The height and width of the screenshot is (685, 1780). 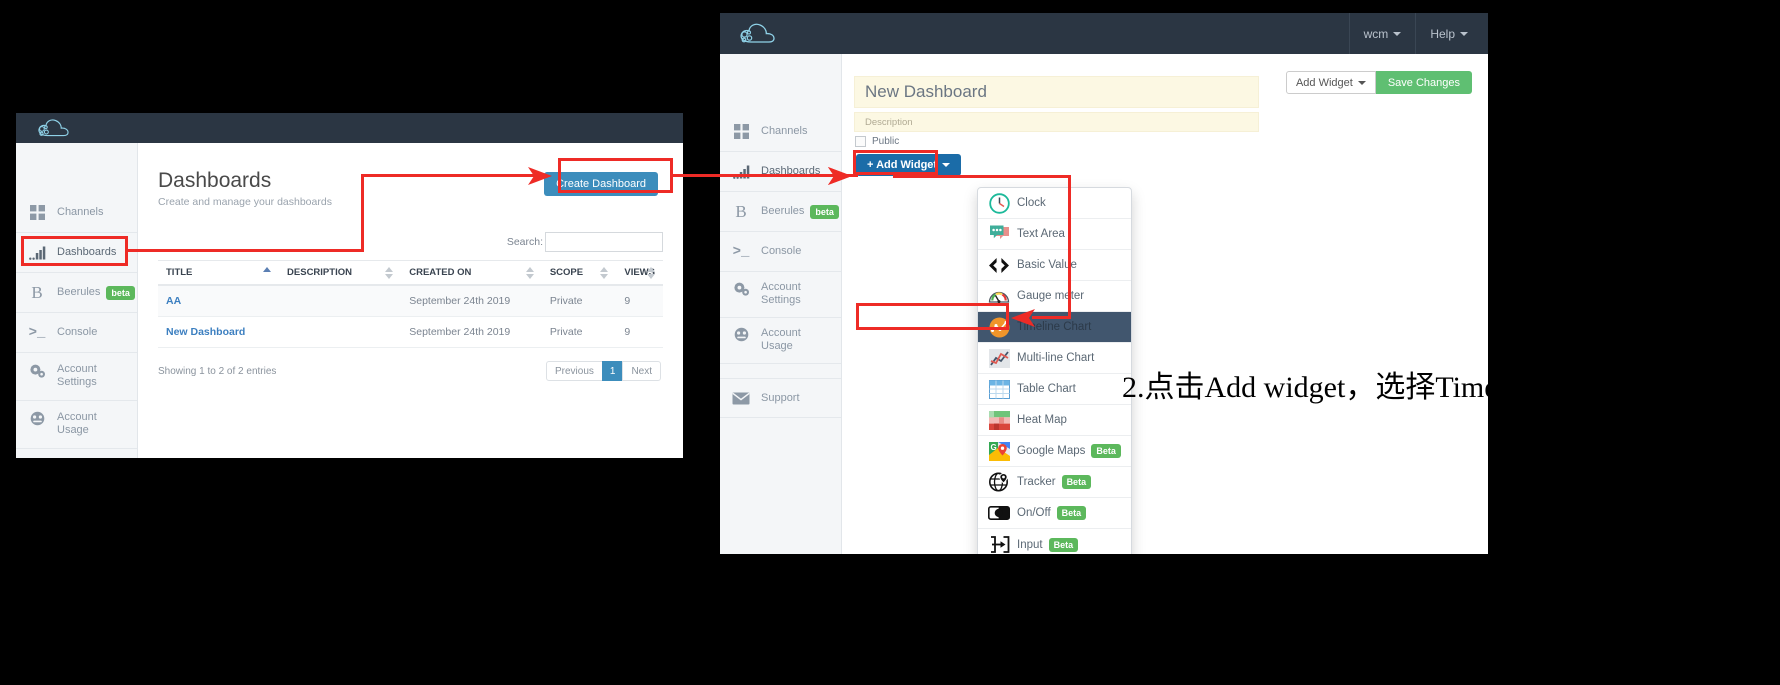 I want to click on pagination-page-1: 1, so click(x=612, y=371).